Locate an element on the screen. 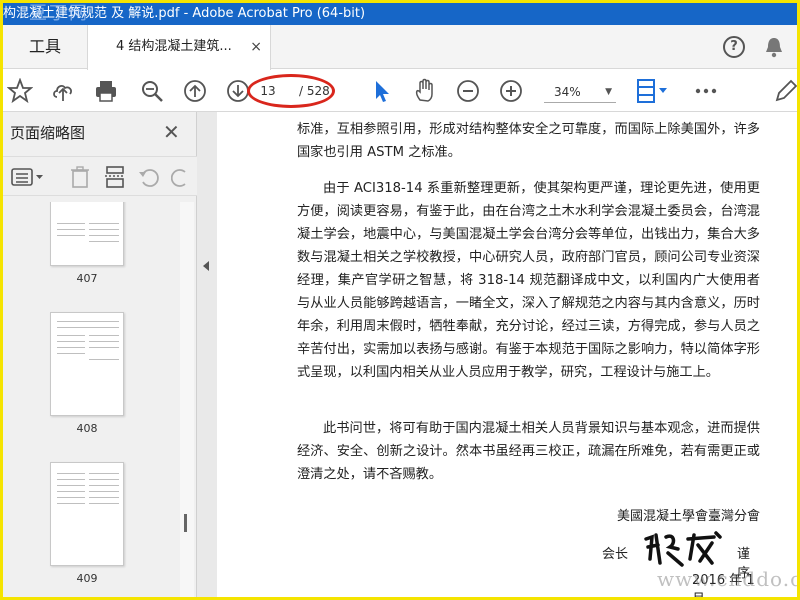 The width and height of the screenshot is (800, 600). zoom-in-icon is located at coordinates (511, 91).